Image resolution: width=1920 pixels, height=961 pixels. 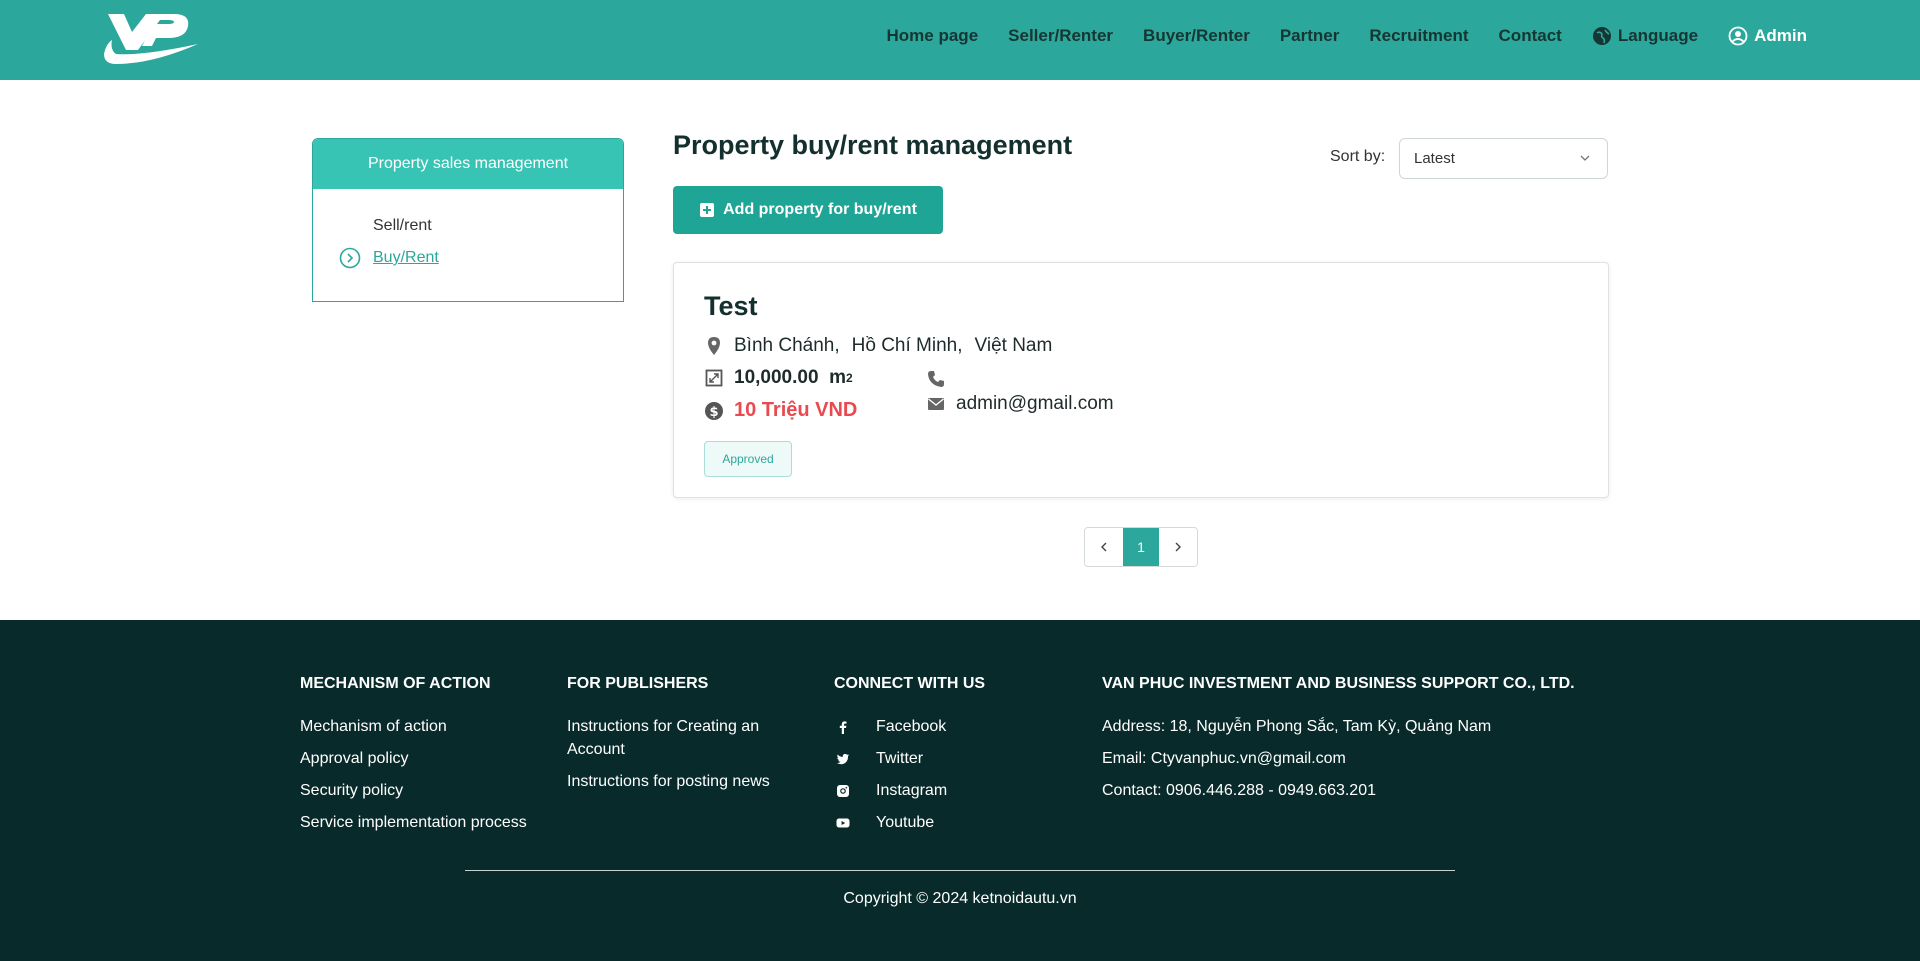 What do you see at coordinates (960, 870) in the screenshot?
I see `footer-divider` at bounding box center [960, 870].